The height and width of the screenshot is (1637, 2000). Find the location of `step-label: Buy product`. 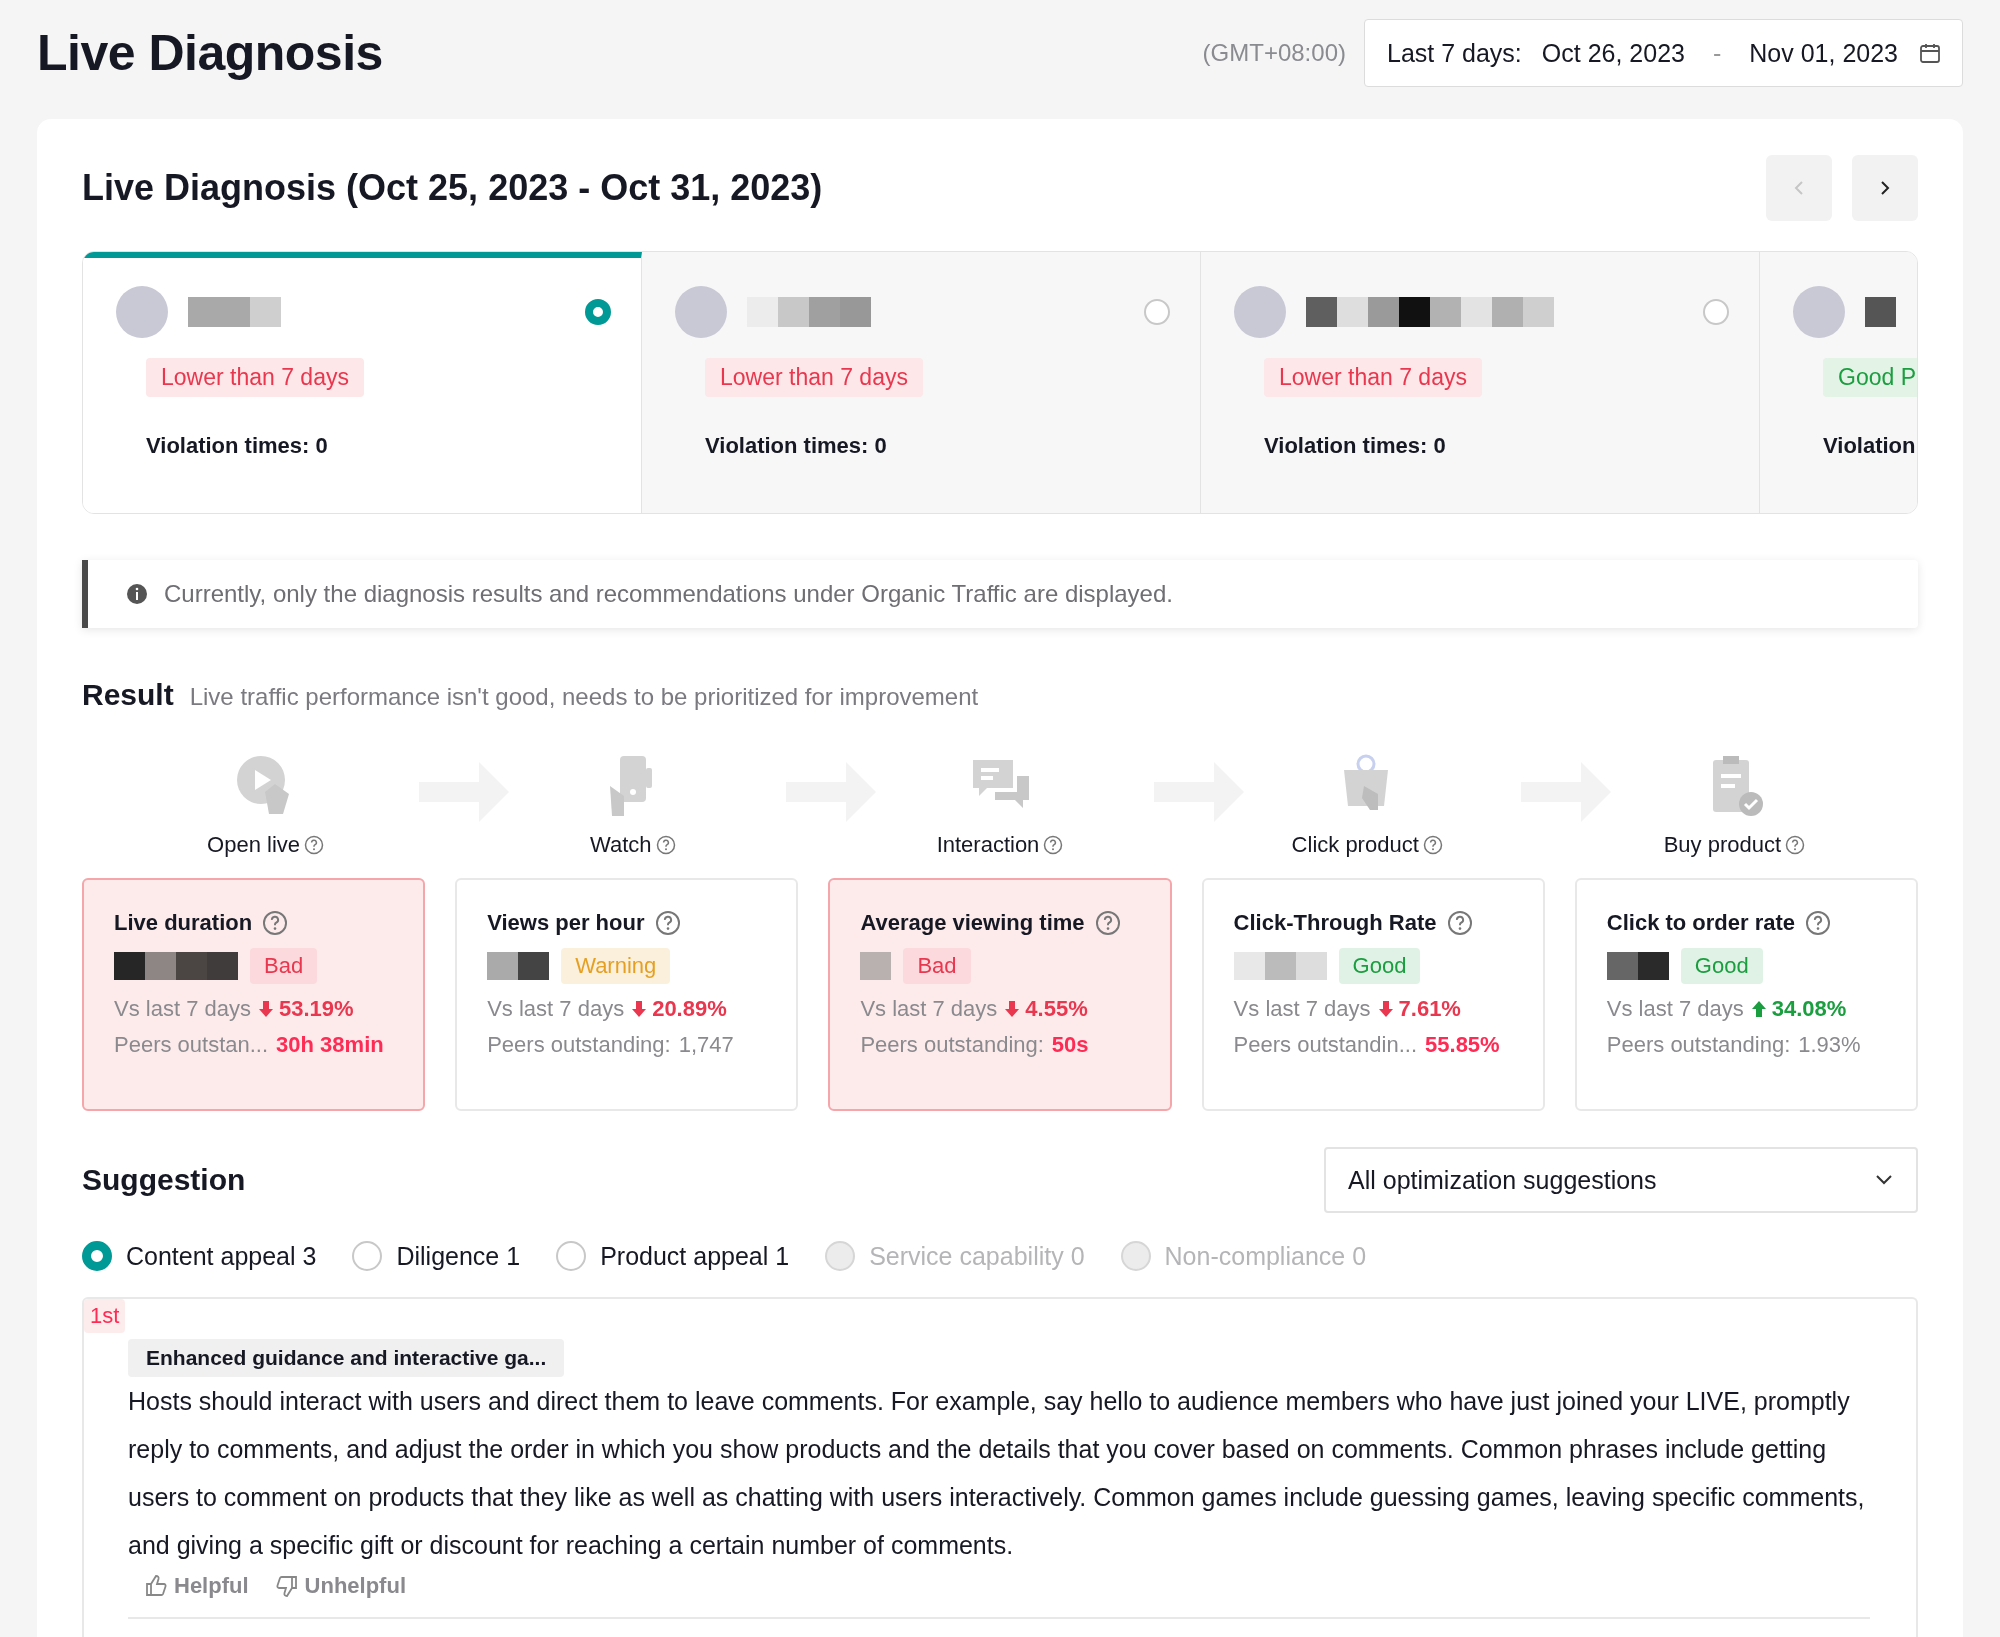

step-label: Buy product is located at coordinates (1722, 845).